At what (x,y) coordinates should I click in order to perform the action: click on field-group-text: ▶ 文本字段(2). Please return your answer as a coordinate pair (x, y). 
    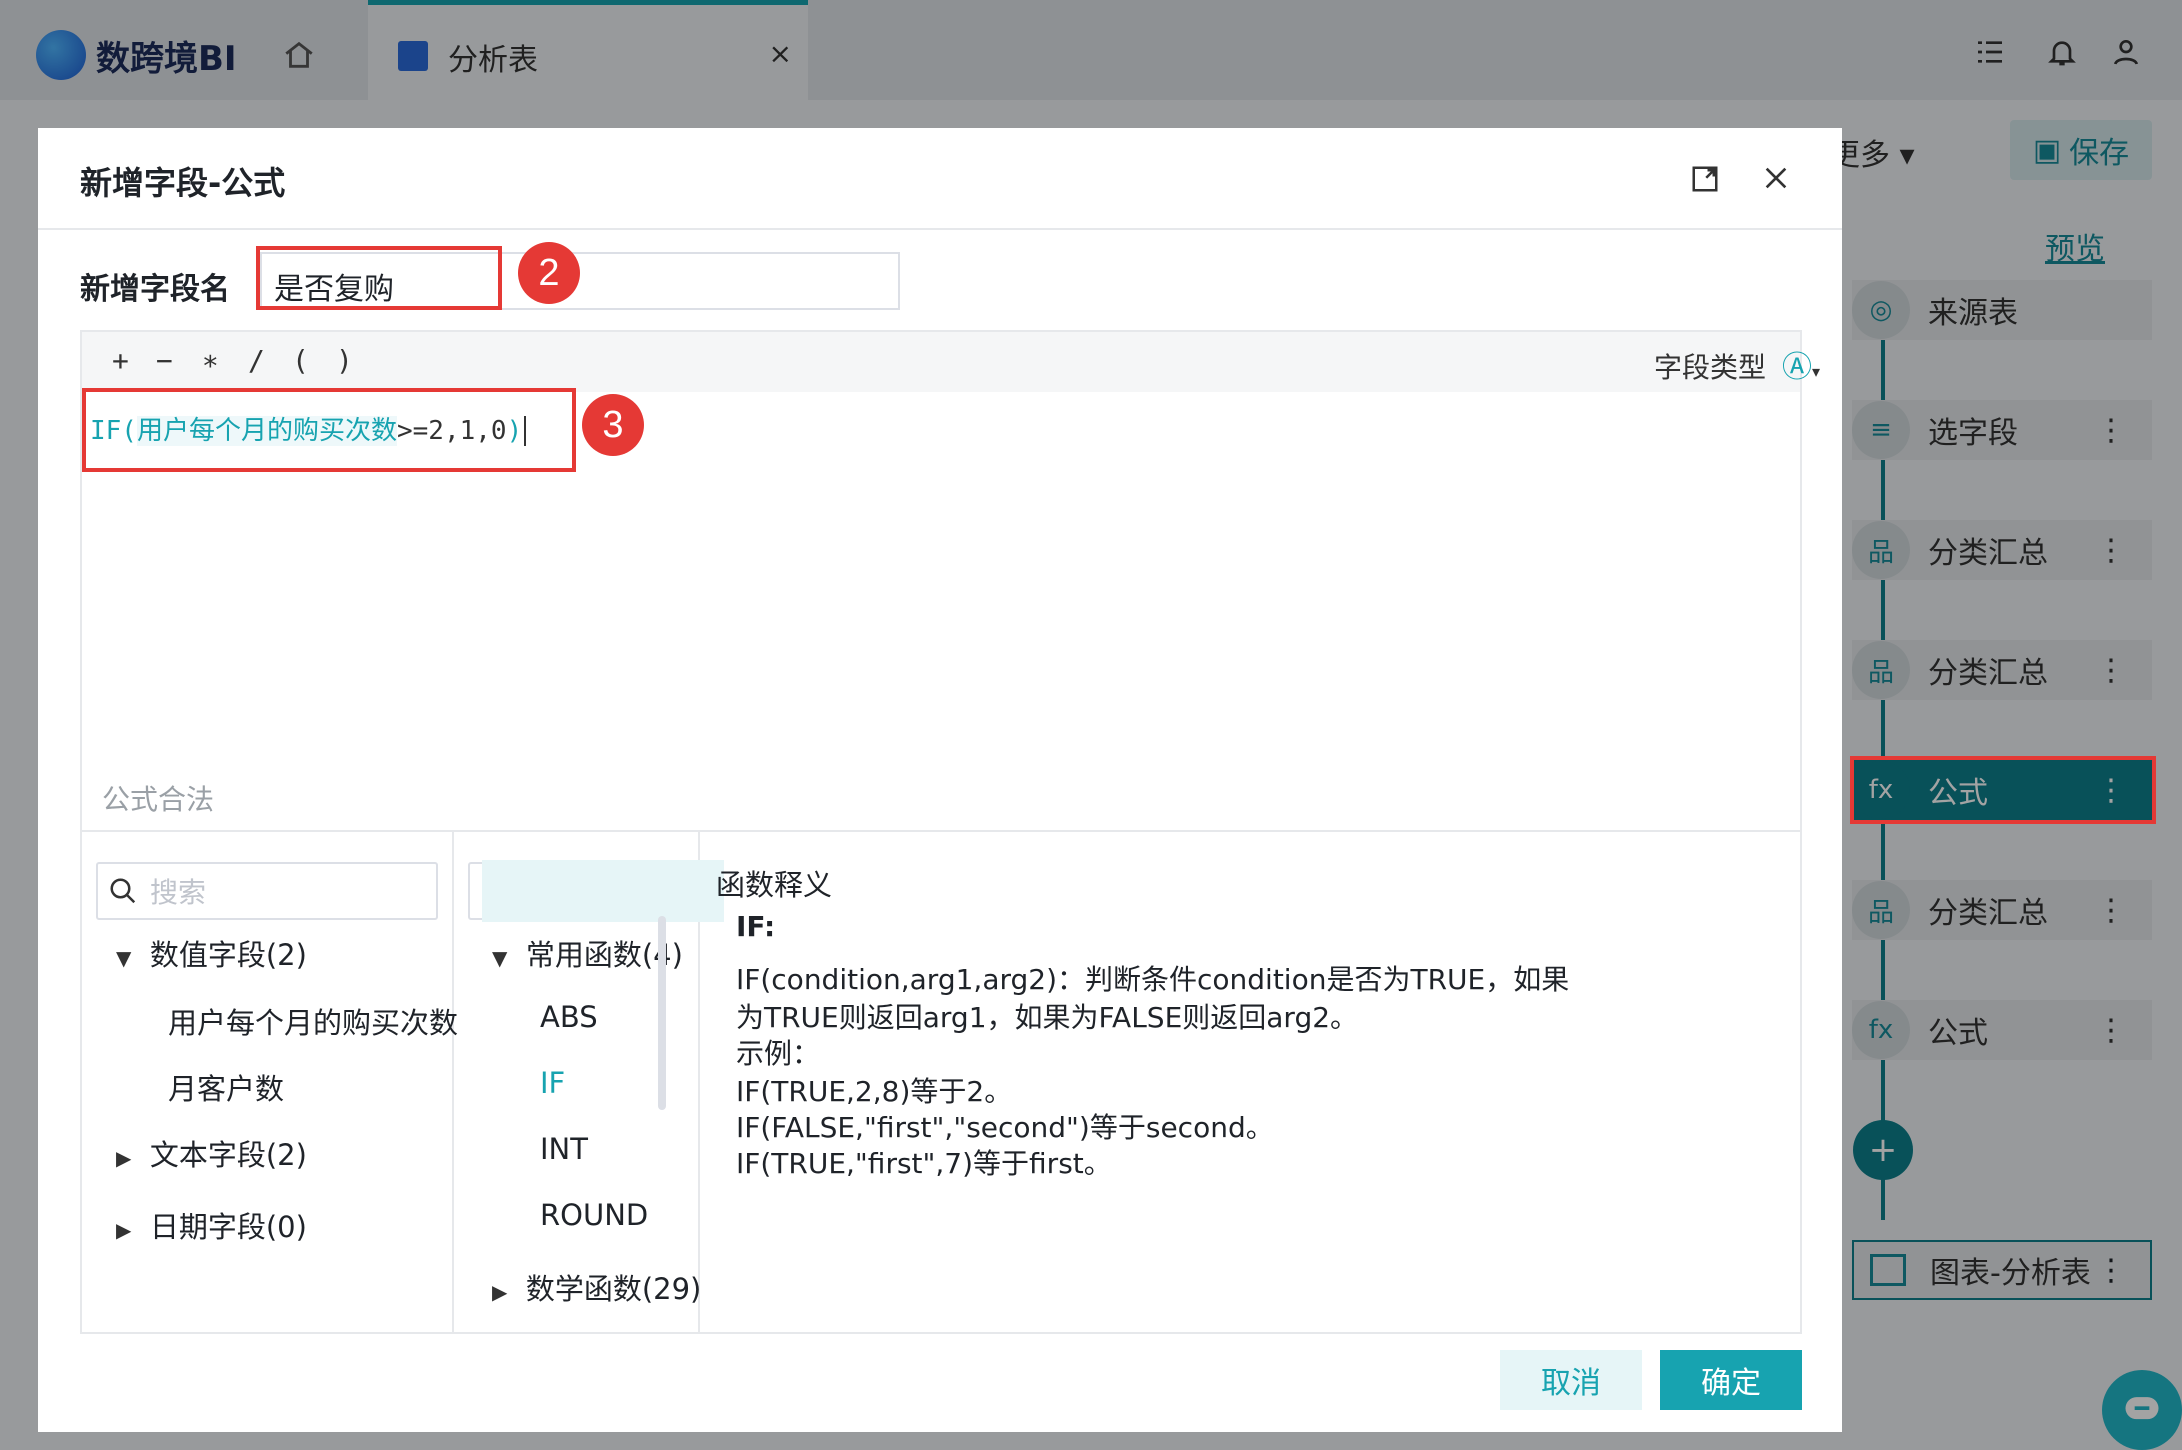
    Looking at the image, I should click on (211, 1153).